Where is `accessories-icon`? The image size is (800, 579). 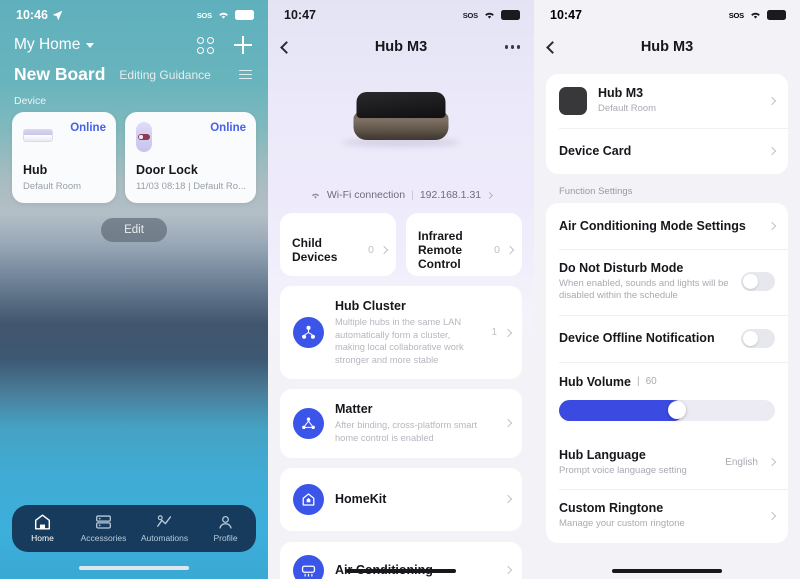
accessories-icon is located at coordinates (103, 522).